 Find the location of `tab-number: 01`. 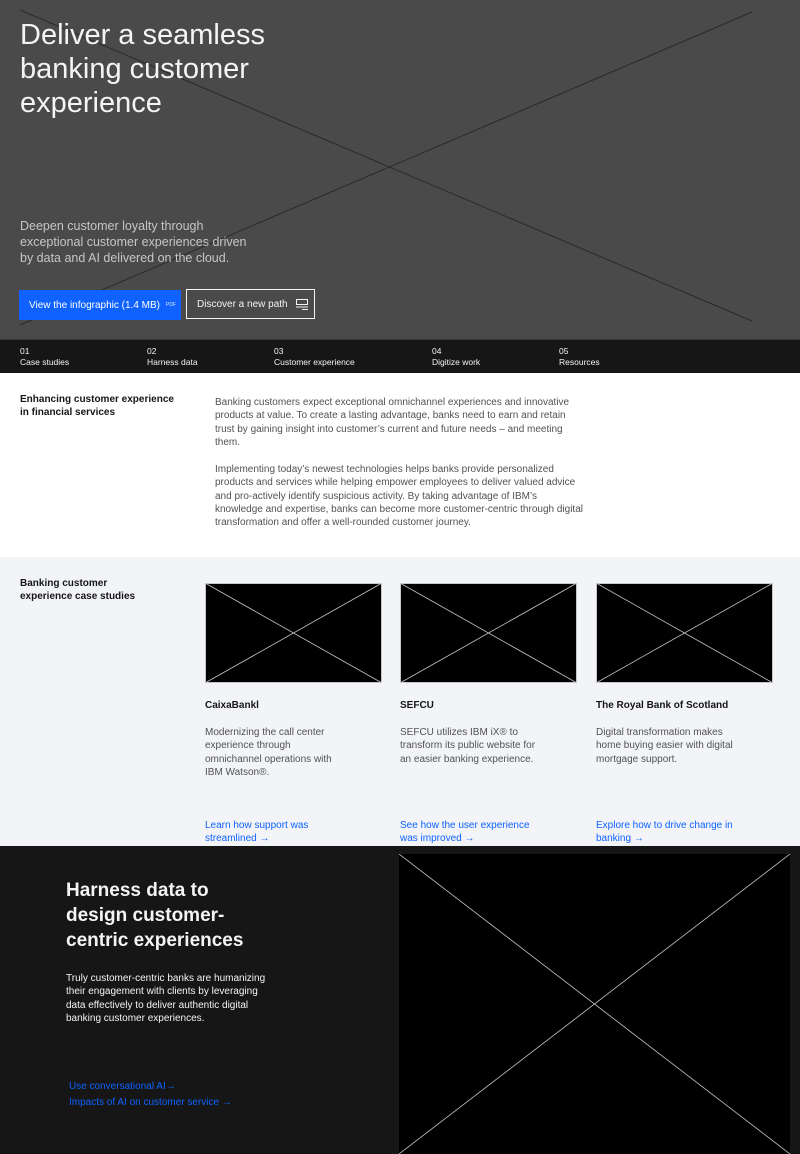

tab-number: 01 is located at coordinates (25, 351).